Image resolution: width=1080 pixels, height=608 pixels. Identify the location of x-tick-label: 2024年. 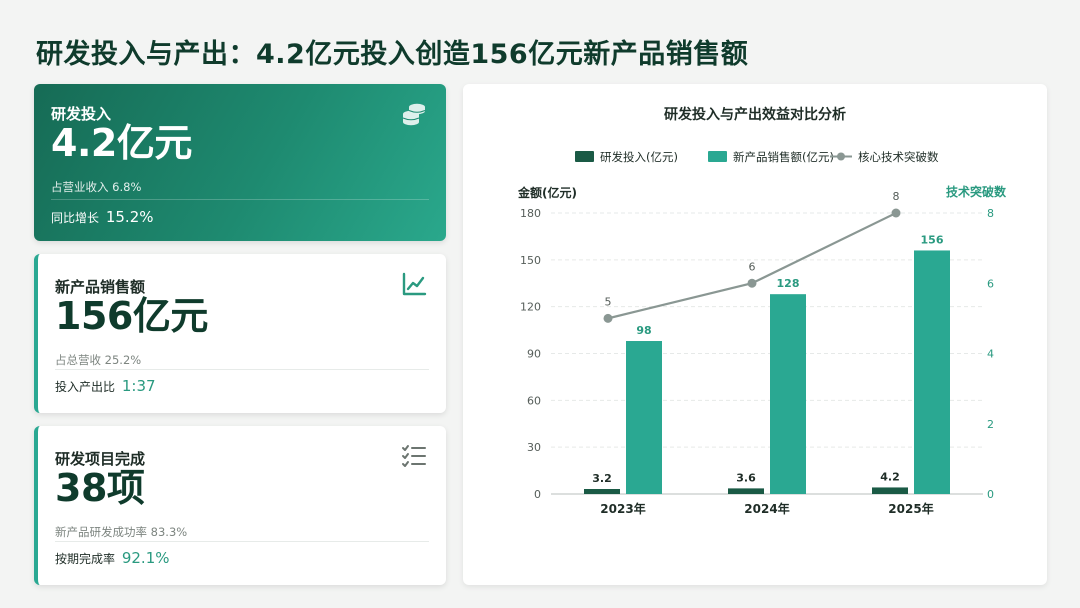
(766, 508).